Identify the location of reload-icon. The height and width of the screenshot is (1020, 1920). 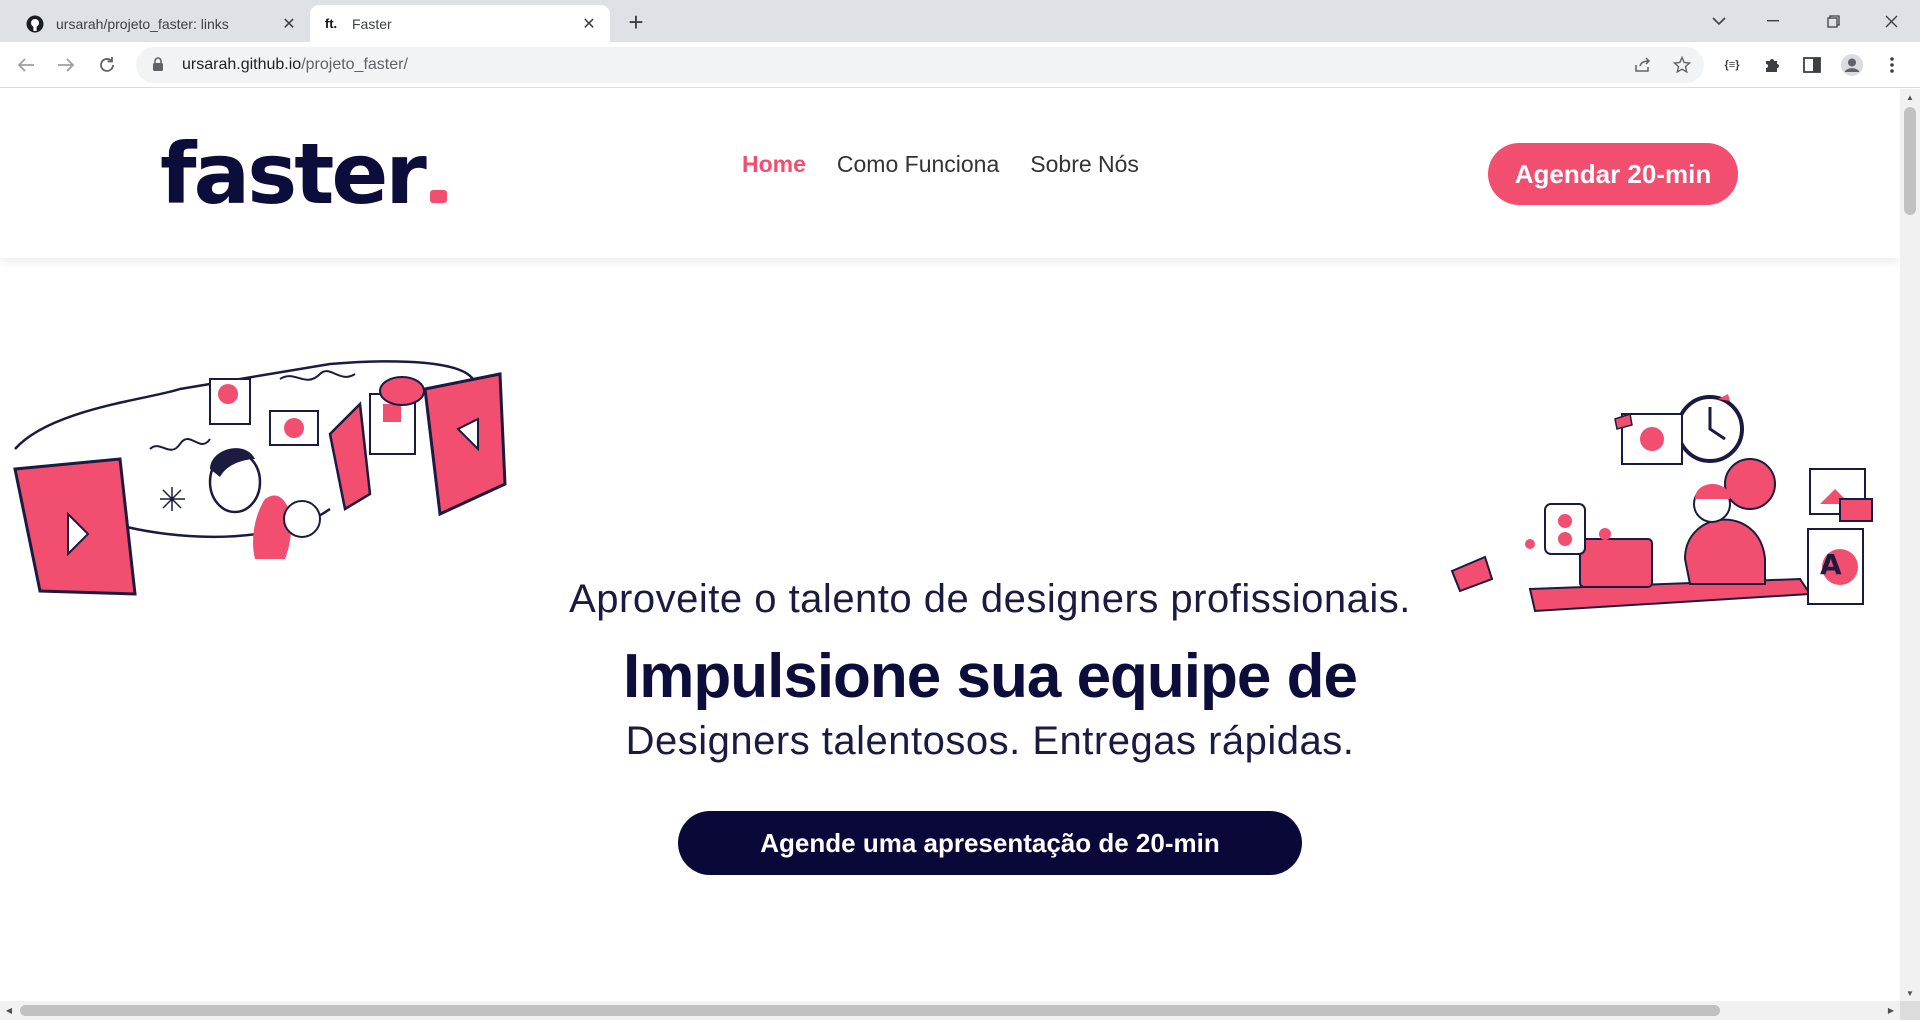
(107, 65).